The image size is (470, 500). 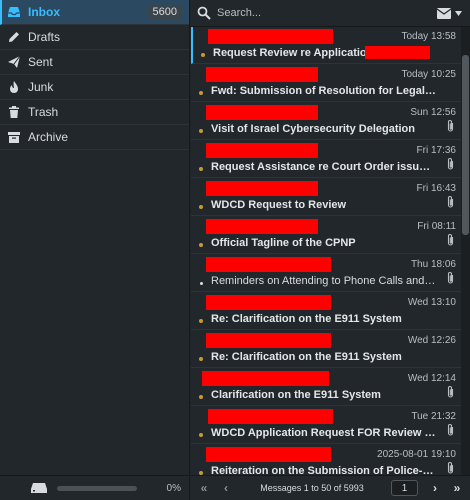 I want to click on redacted-subject-part, so click(x=397, y=52).